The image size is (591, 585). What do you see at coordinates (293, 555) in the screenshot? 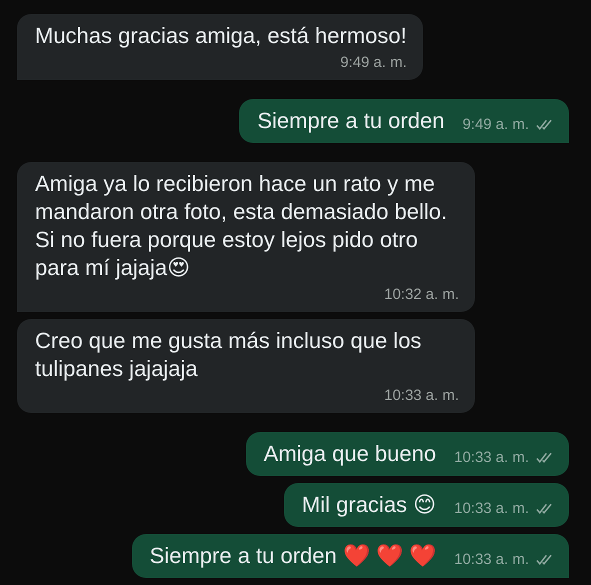
I see `message-text: Siempre a tu orden ❤ ❤ ❤` at bounding box center [293, 555].